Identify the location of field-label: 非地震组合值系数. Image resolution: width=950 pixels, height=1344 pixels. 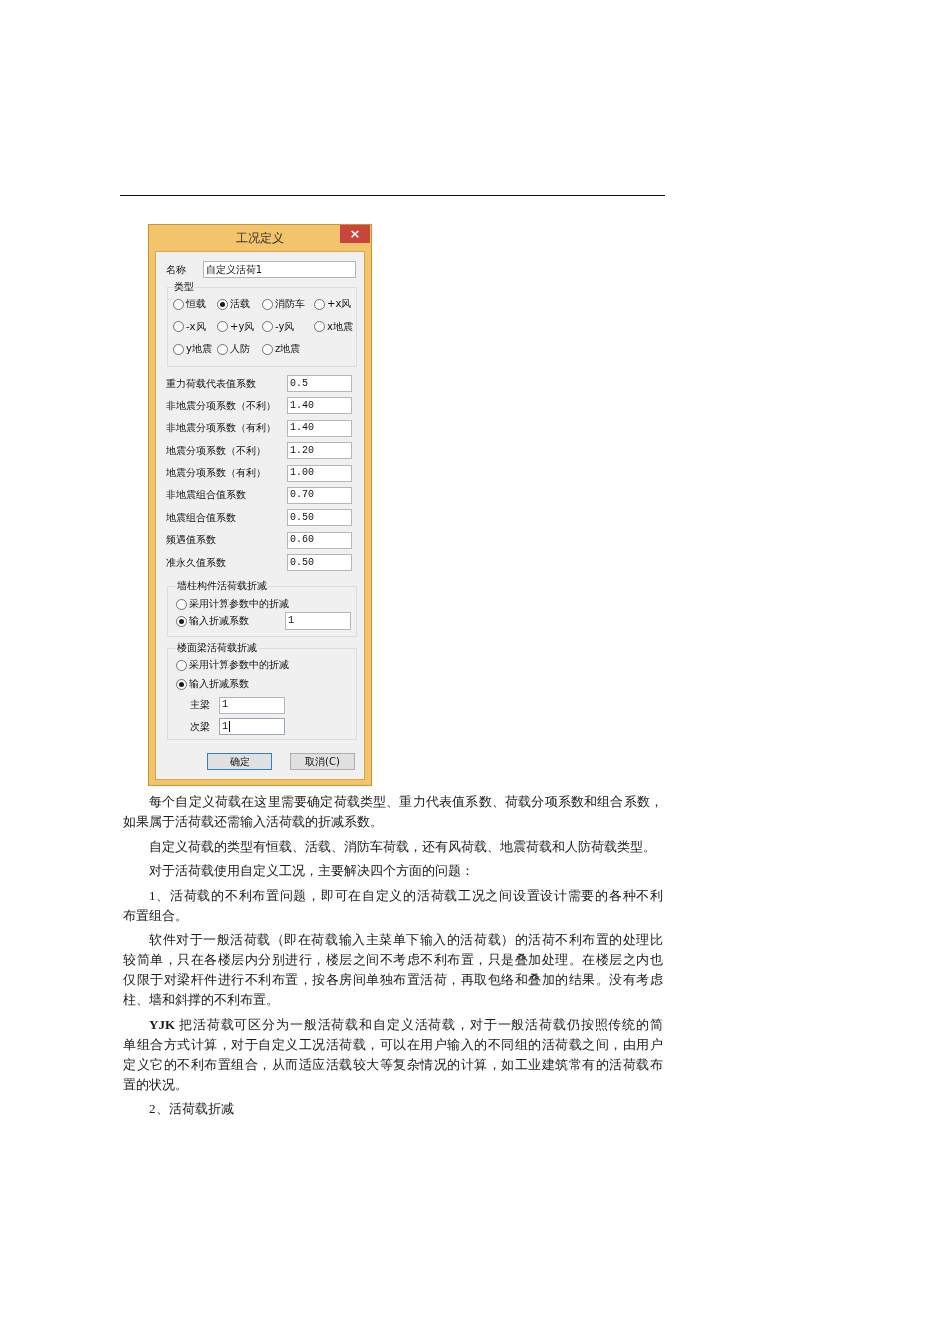
(206, 495).